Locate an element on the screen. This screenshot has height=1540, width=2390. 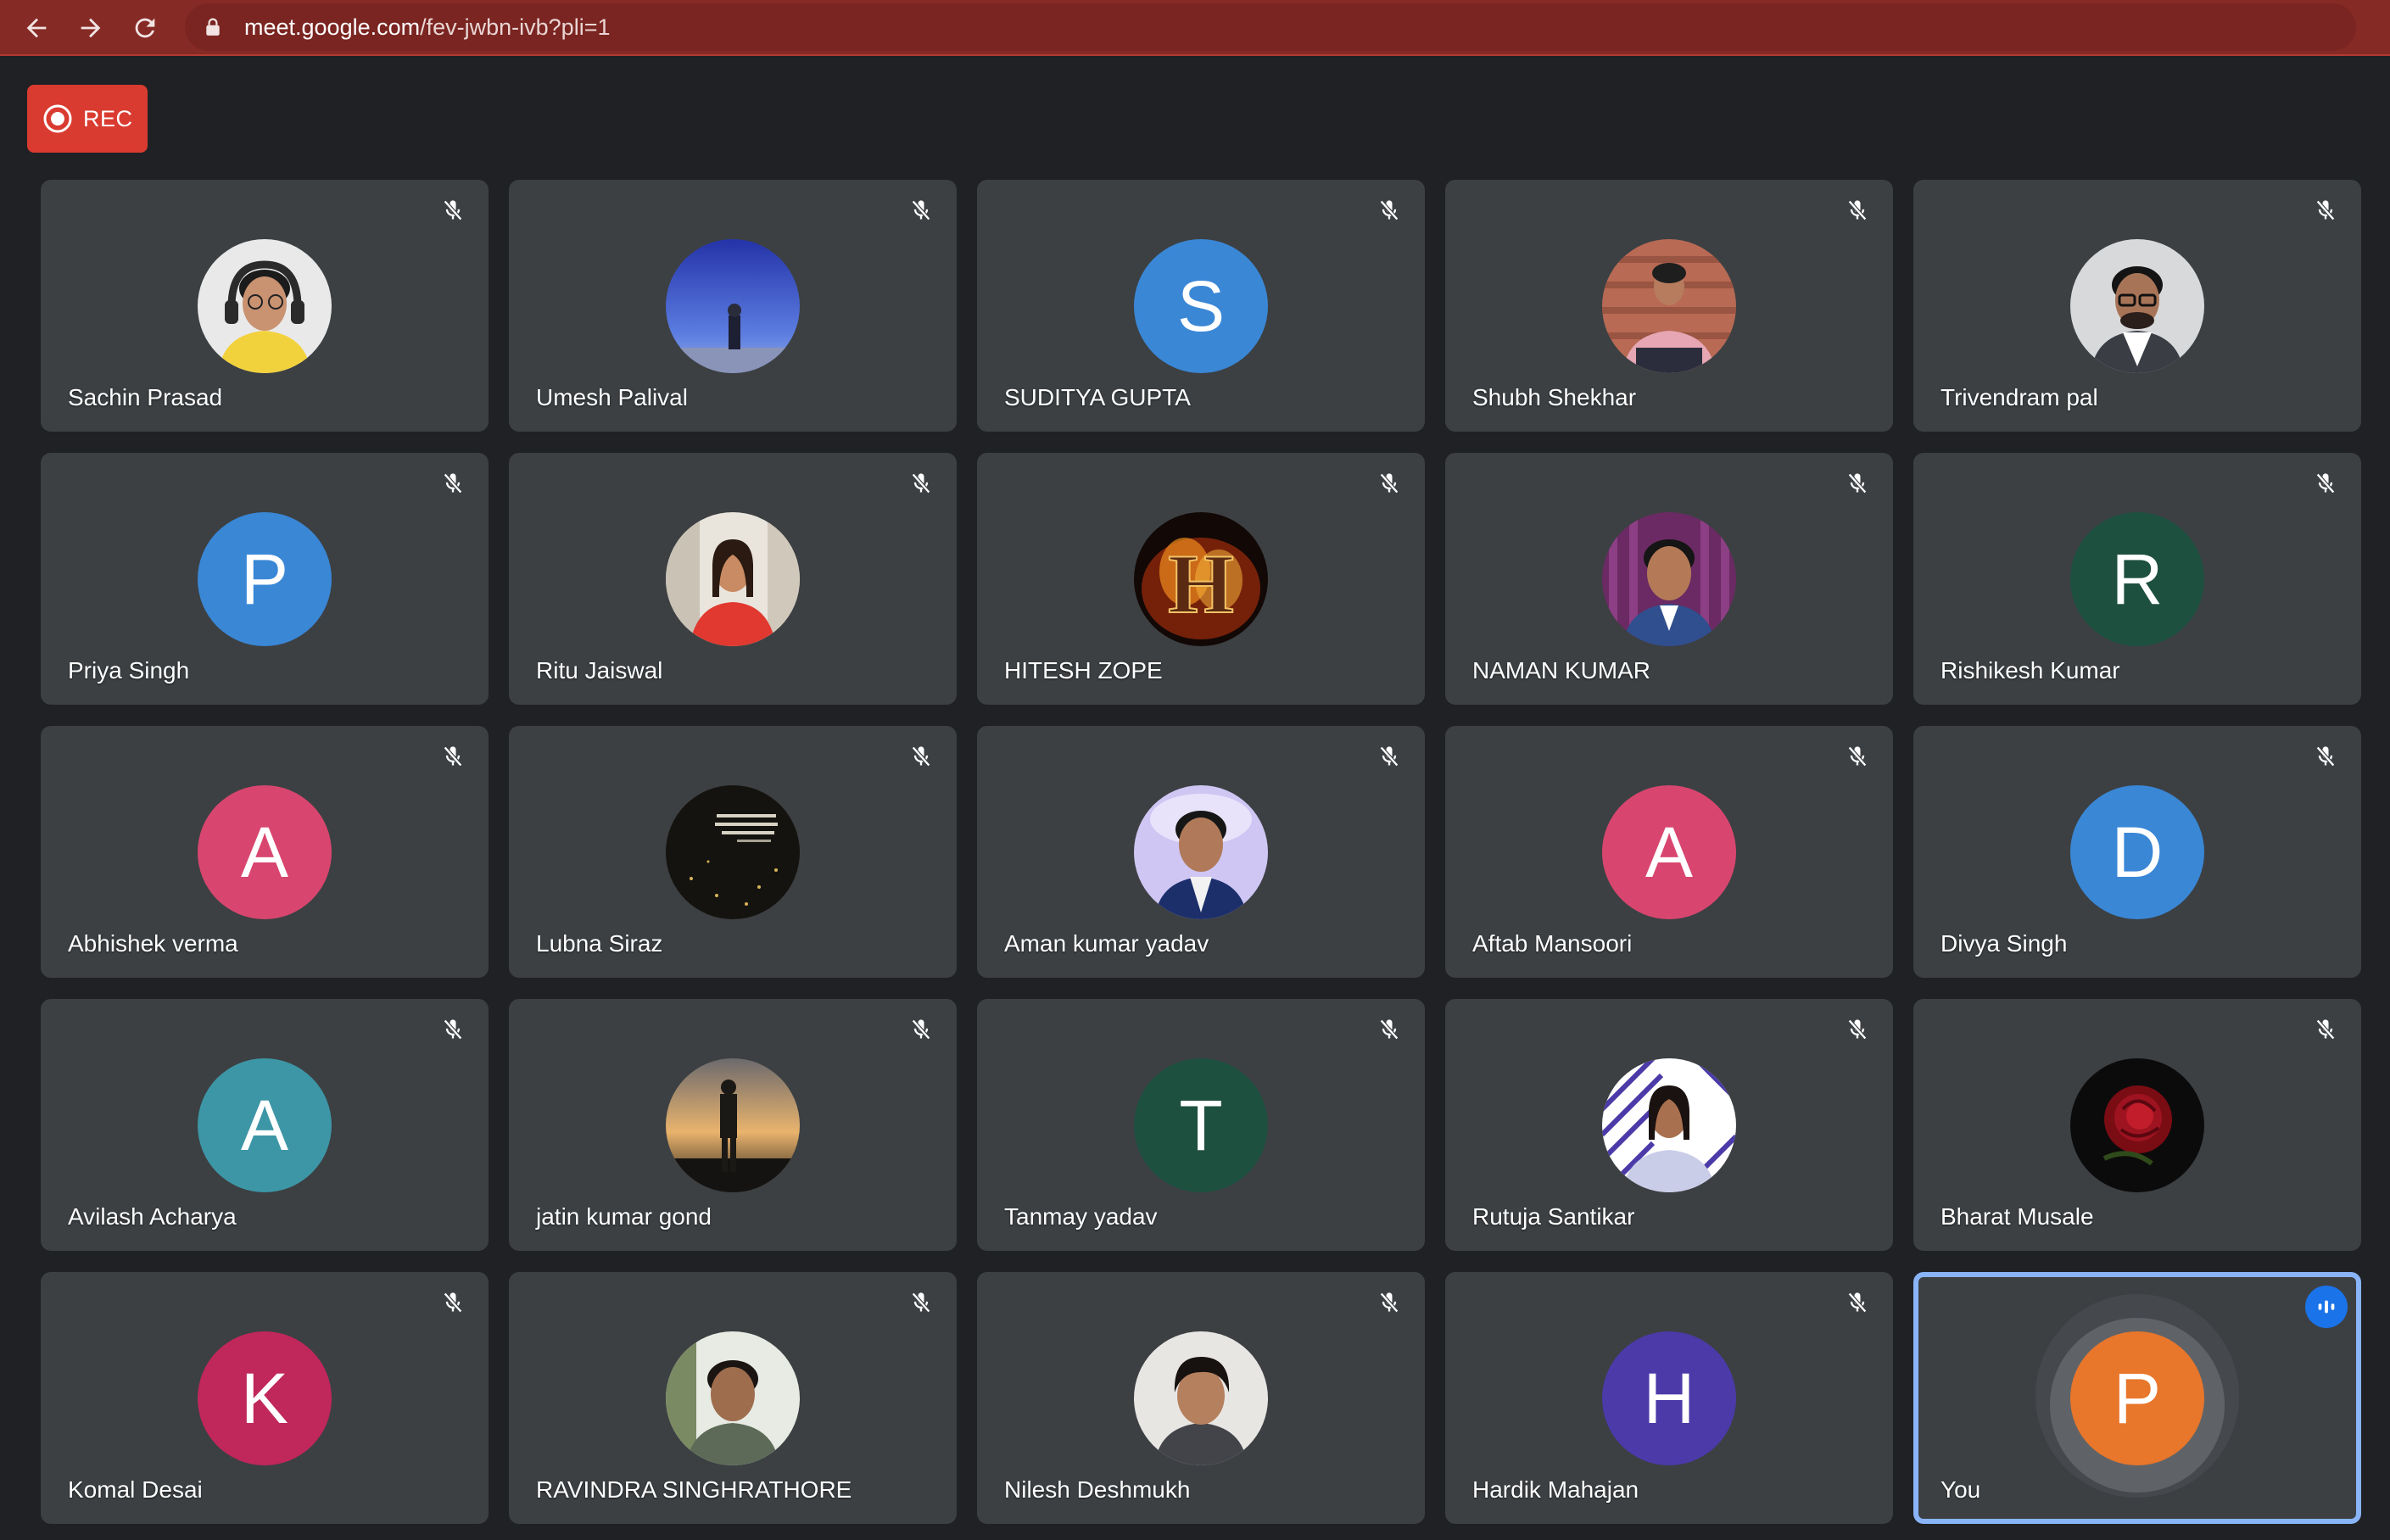
arrow-left-icon is located at coordinates (36, 28).